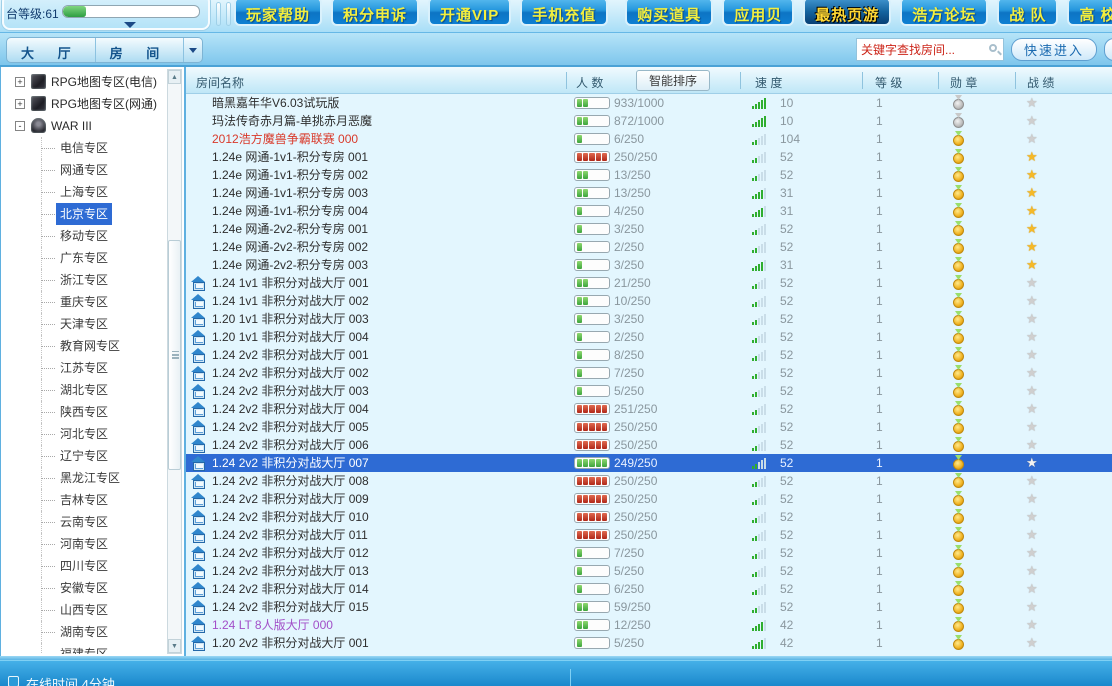 The height and width of the screenshot is (686, 1112). What do you see at coordinates (649, 625) in the screenshot?
I see `room-row: 1.24 LT 8人版大厅 000 12/250 42 1 ★` at bounding box center [649, 625].